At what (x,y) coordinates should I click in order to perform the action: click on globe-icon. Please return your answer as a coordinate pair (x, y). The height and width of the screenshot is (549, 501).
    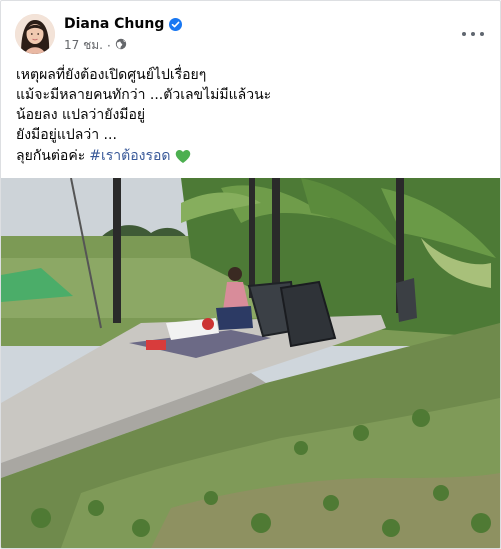
    Looking at the image, I should click on (121, 45).